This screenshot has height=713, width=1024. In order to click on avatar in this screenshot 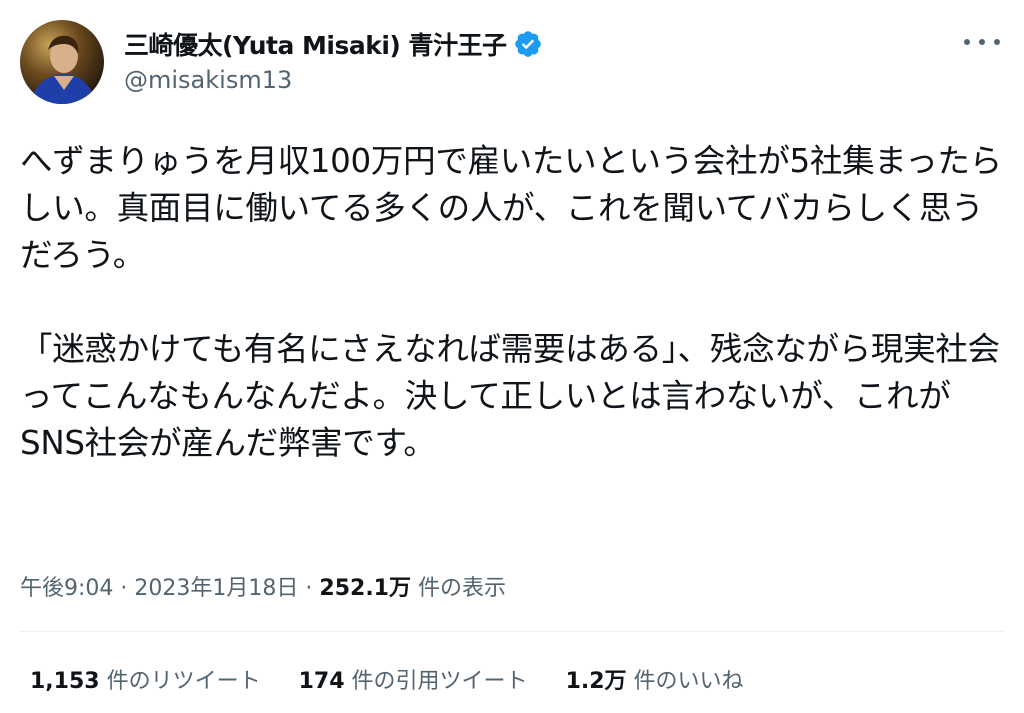, I will do `click(62, 62)`.